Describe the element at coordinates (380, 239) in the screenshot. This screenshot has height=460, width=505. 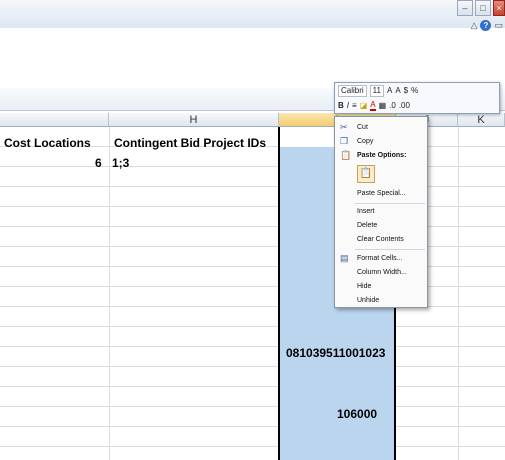
I see `menu-item-clear-contents: Clear Contents` at that location.